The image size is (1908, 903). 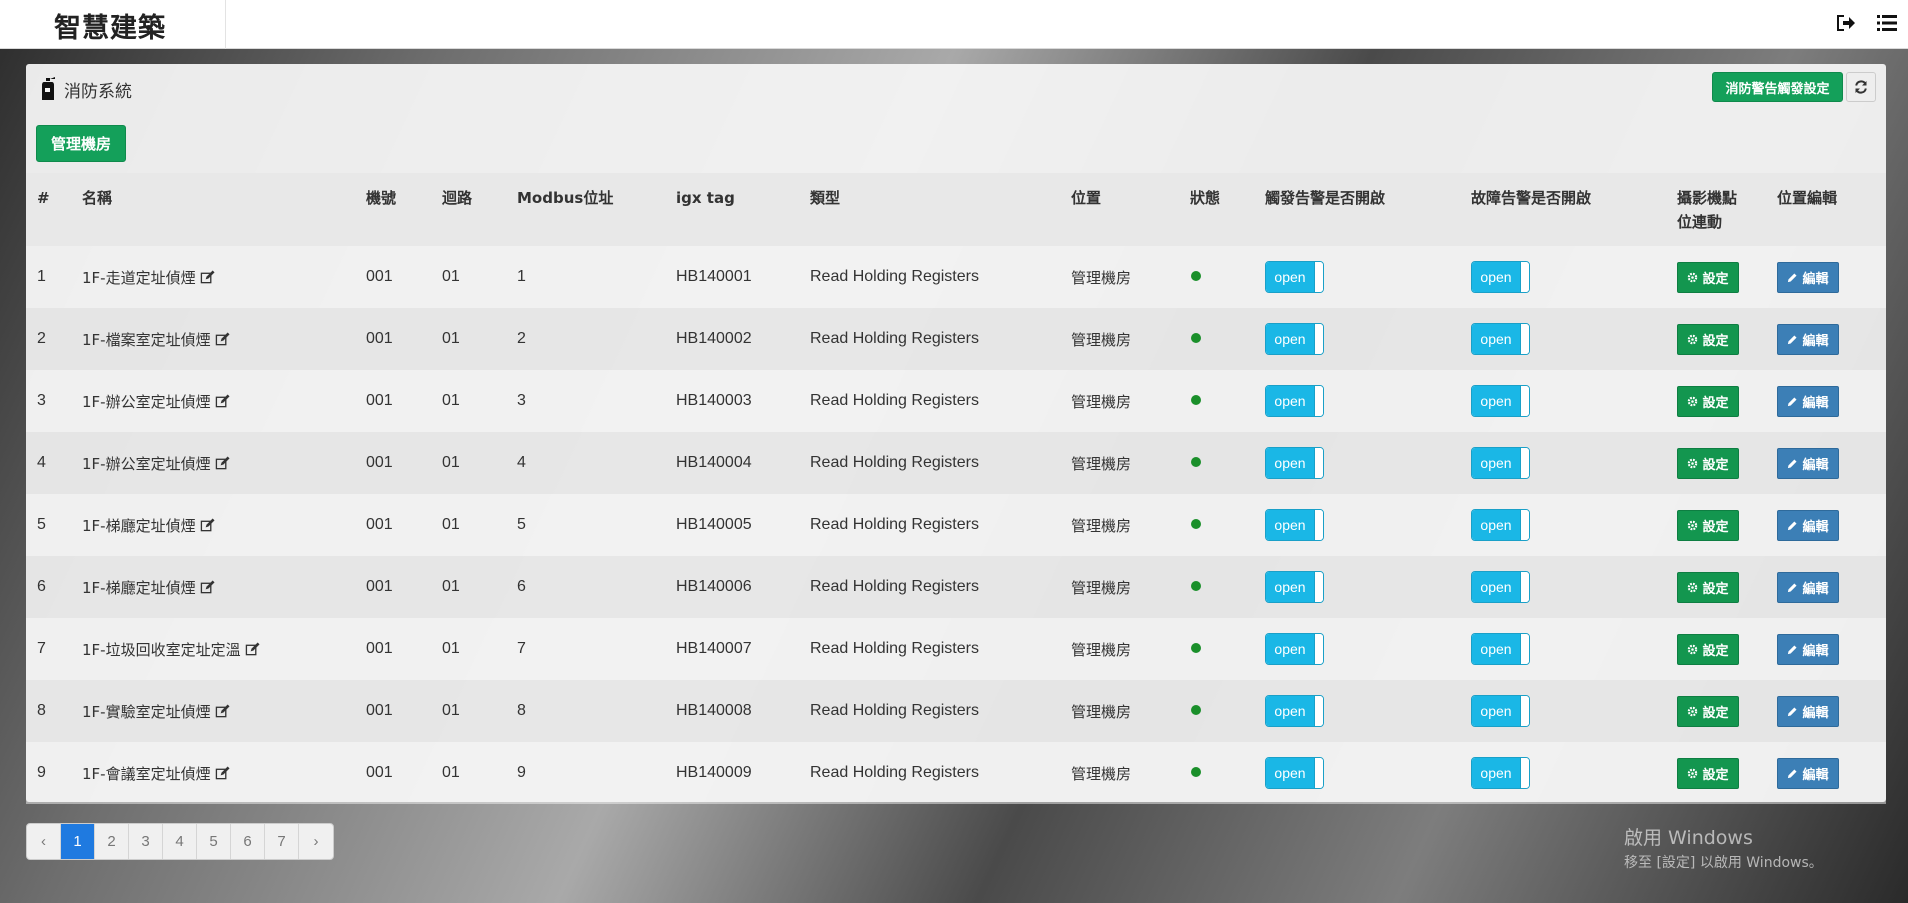 I want to click on col-header-location-edit: 位置編輯, so click(x=1807, y=198).